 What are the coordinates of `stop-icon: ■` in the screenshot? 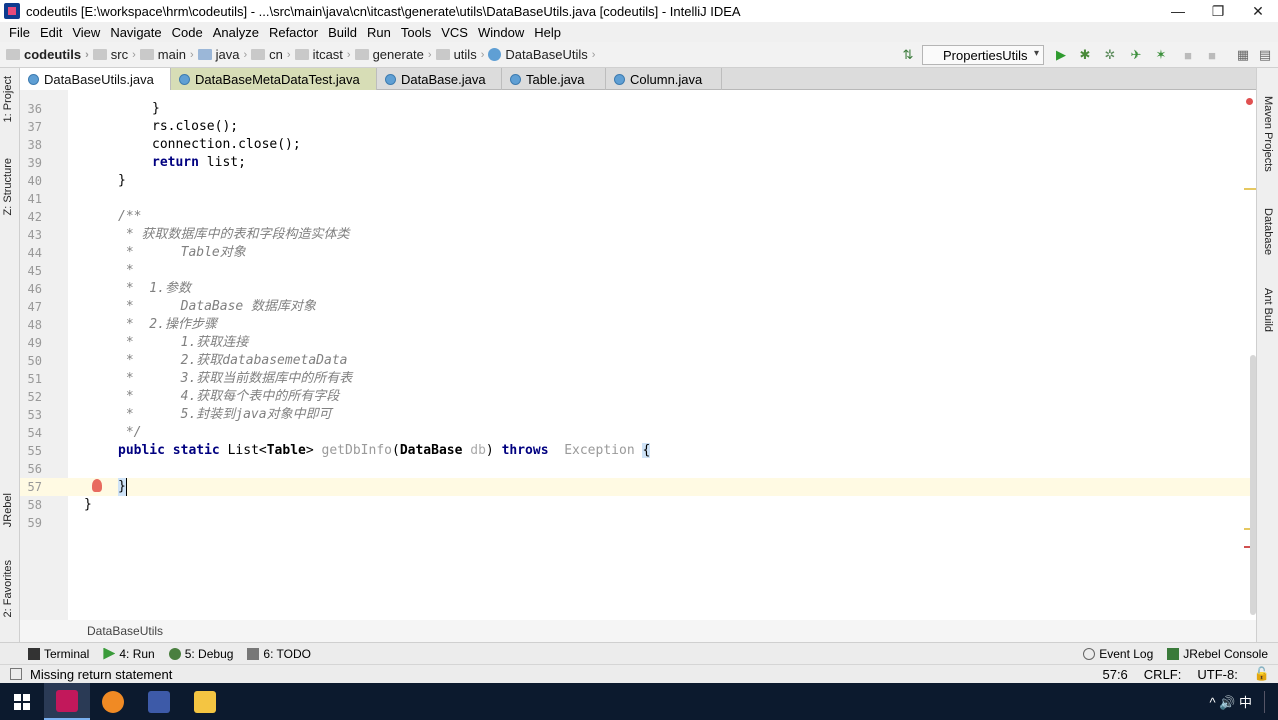 It's located at (1188, 55).